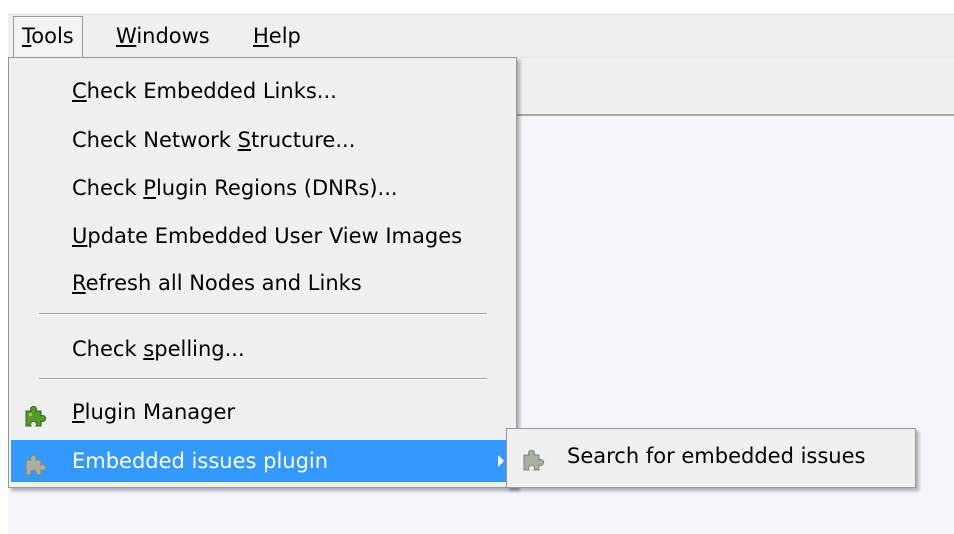 This screenshot has width=954, height=534. What do you see at coordinates (173, 36) in the screenshot?
I see `menu-windows-label: indows` at bounding box center [173, 36].